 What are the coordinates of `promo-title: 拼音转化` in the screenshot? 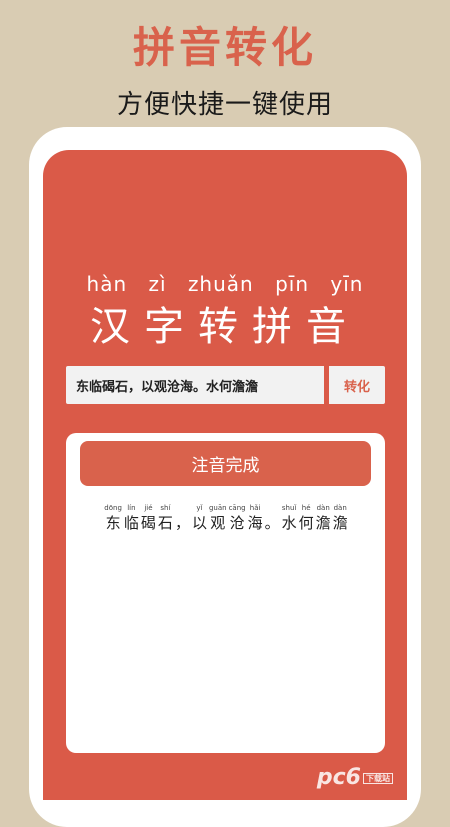 It's located at (224, 47).